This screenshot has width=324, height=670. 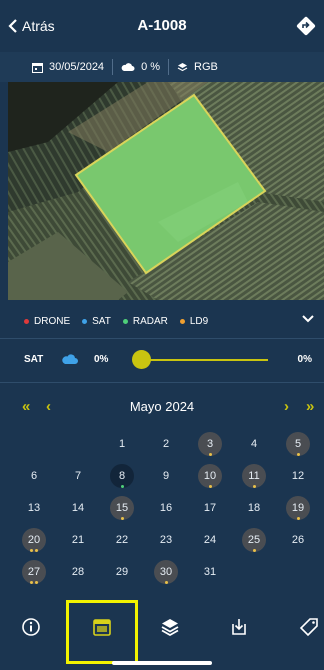 I want to click on calendar-day: 19, so click(x=298, y=510).